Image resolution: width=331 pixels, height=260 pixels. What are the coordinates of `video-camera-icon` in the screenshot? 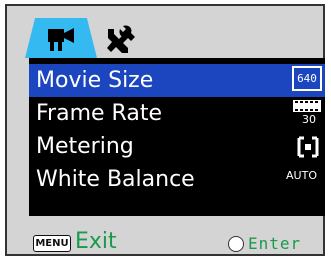 It's located at (61, 39).